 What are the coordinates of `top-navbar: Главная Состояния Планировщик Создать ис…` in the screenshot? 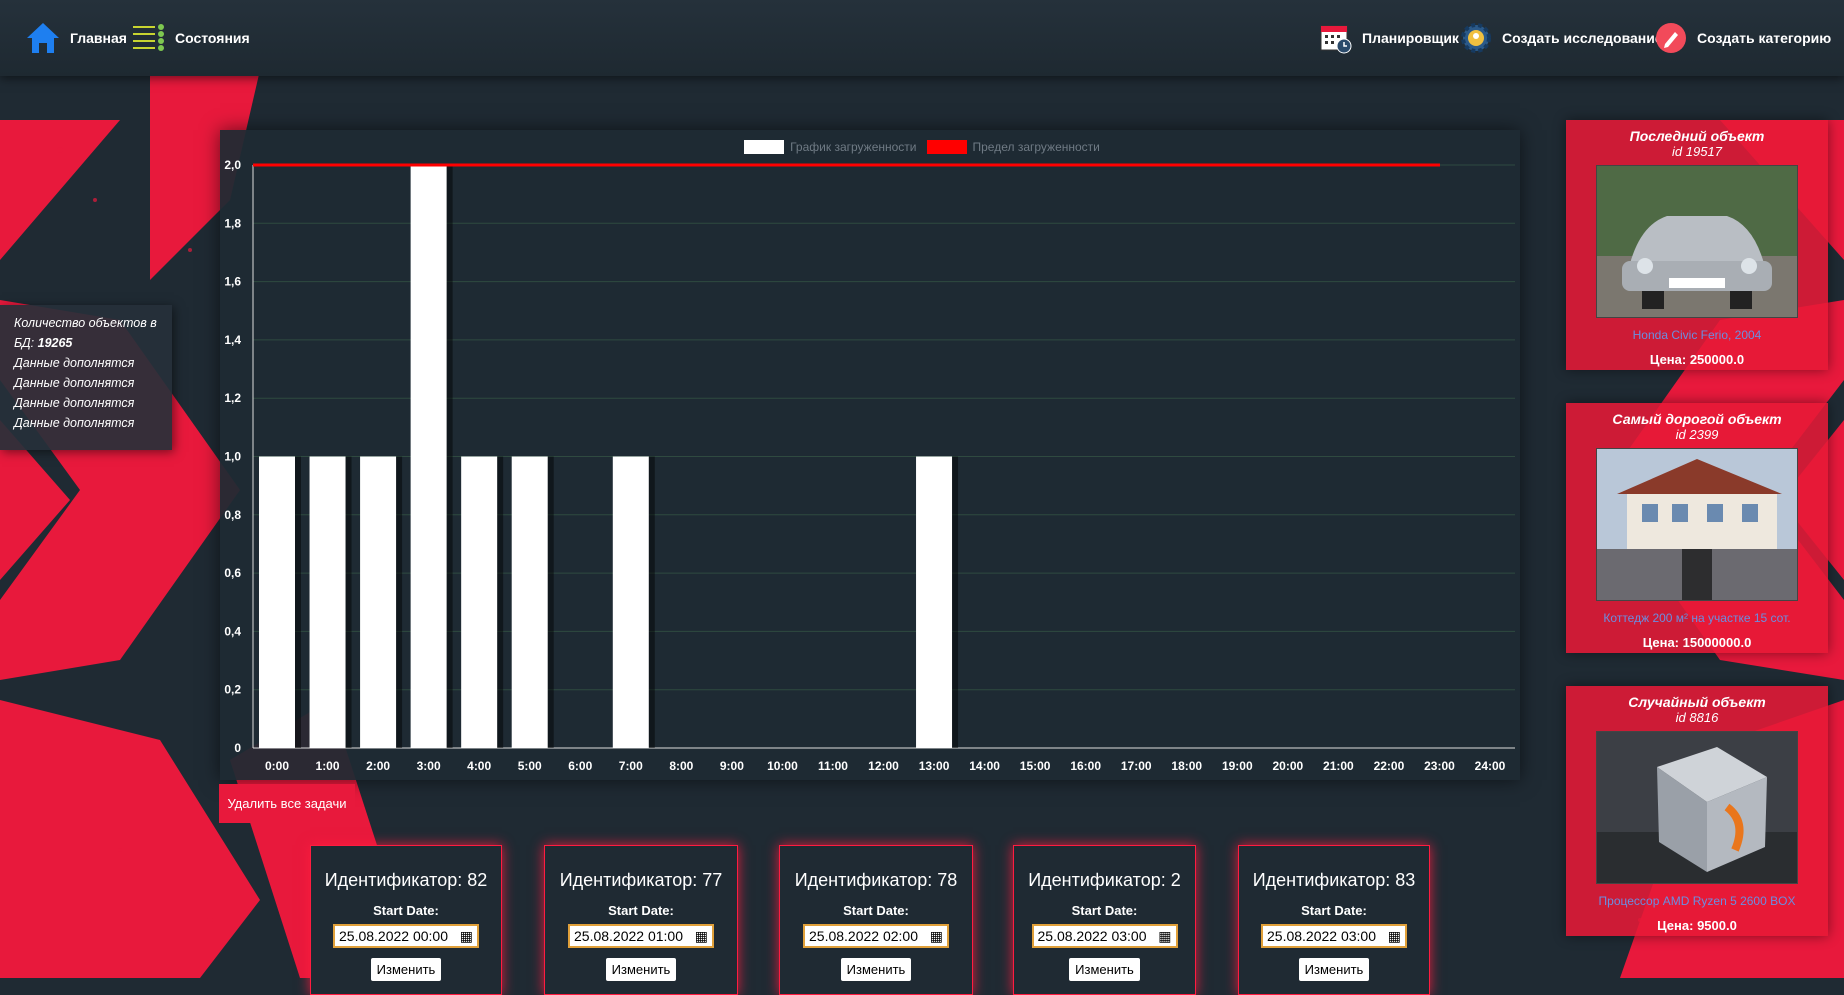 It's located at (922, 38).